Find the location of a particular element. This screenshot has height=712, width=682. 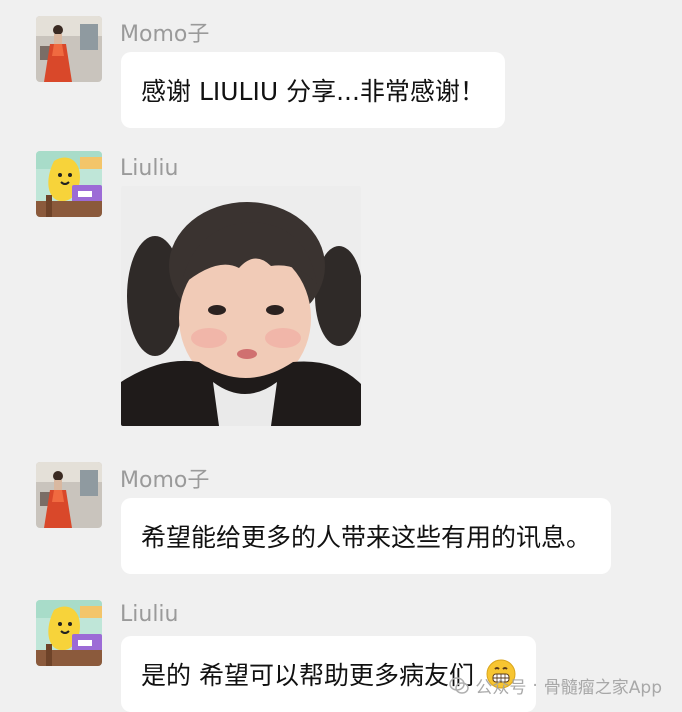

wechat-icon is located at coordinates (459, 685).